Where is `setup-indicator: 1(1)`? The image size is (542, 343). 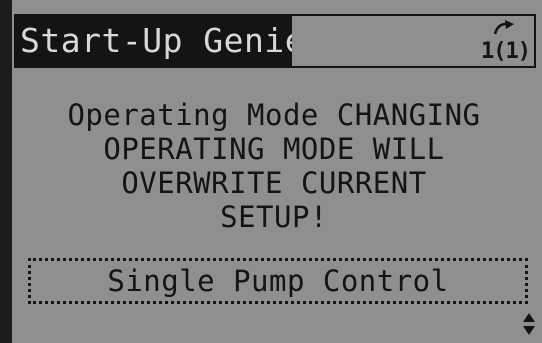 setup-indicator: 1(1) is located at coordinates (504, 42).